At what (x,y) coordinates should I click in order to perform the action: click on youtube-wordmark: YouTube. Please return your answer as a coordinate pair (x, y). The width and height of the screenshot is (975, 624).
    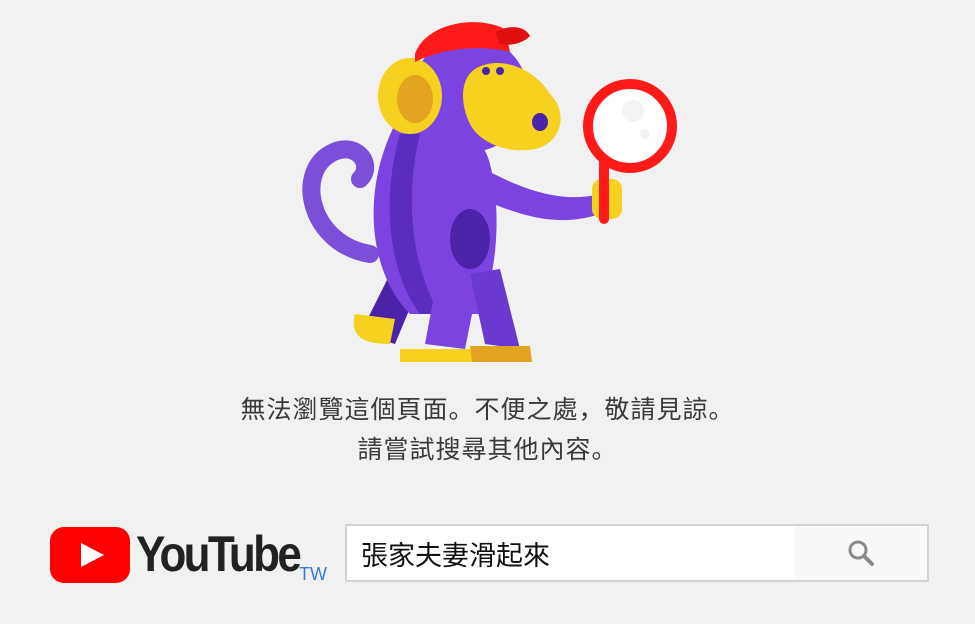
    Looking at the image, I should click on (219, 554).